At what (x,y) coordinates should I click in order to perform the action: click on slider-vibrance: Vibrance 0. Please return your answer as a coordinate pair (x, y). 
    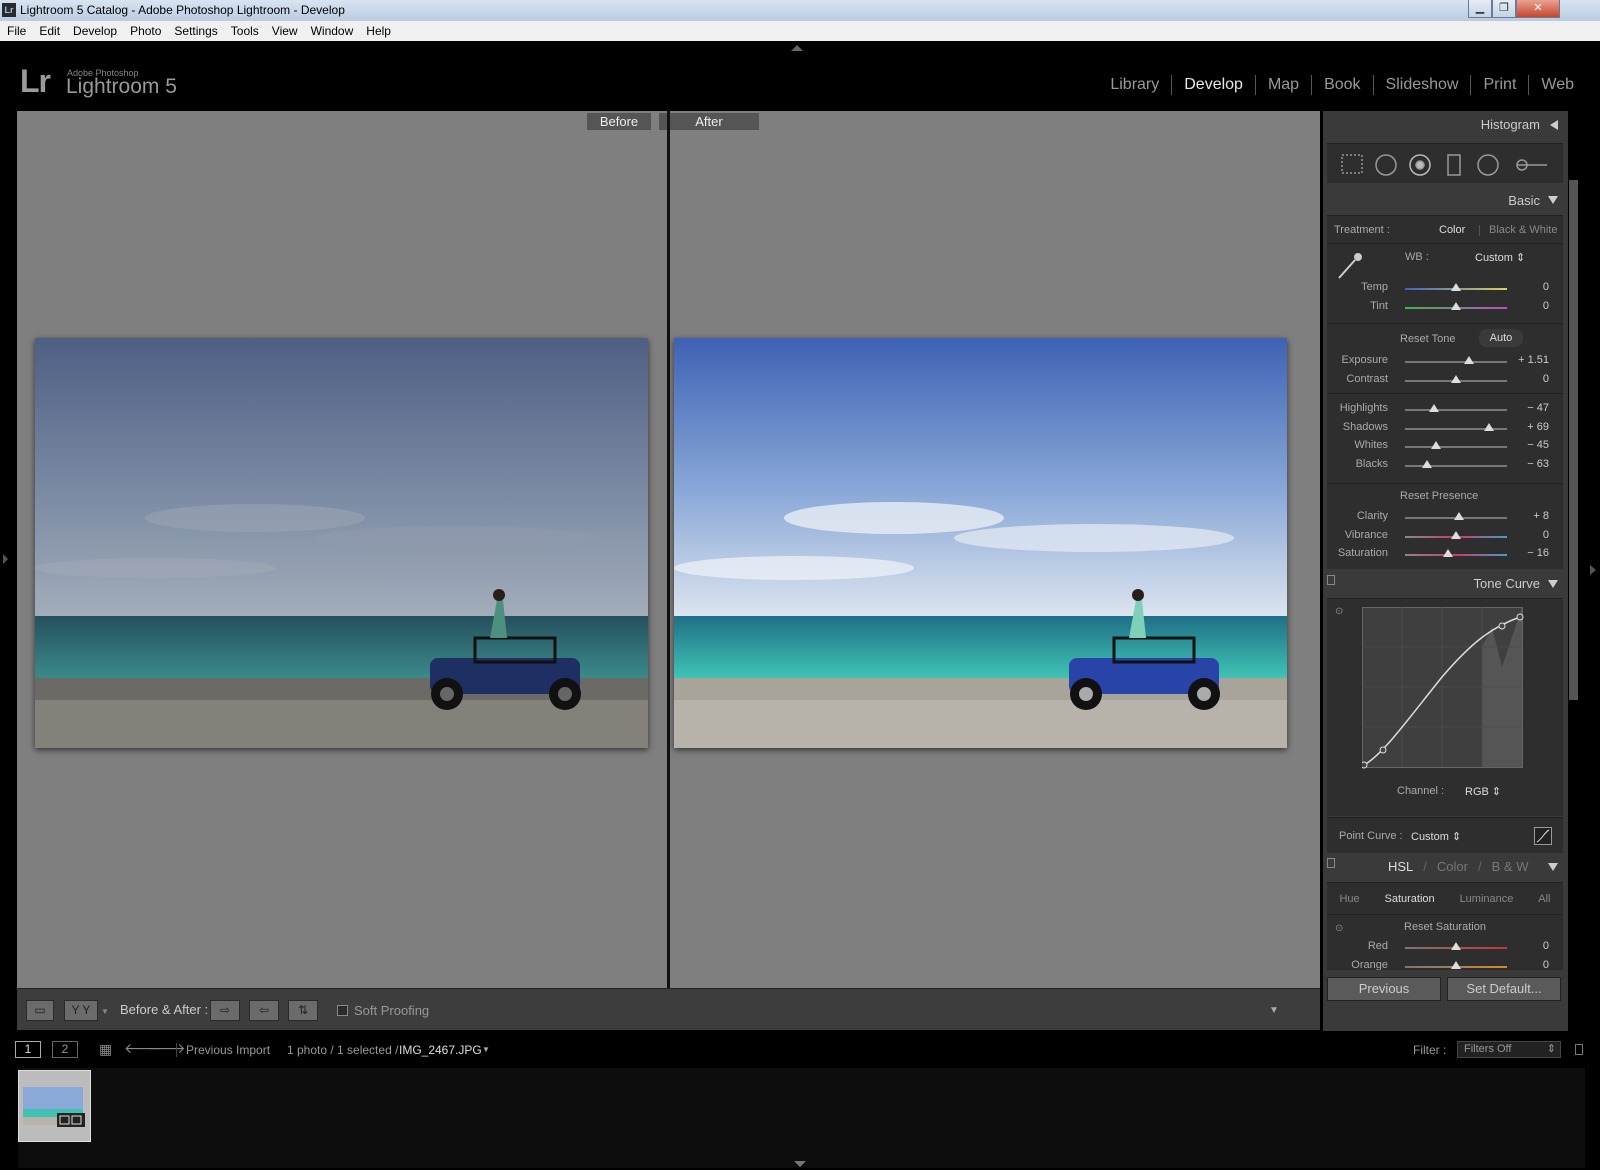
    Looking at the image, I should click on (1445, 536).